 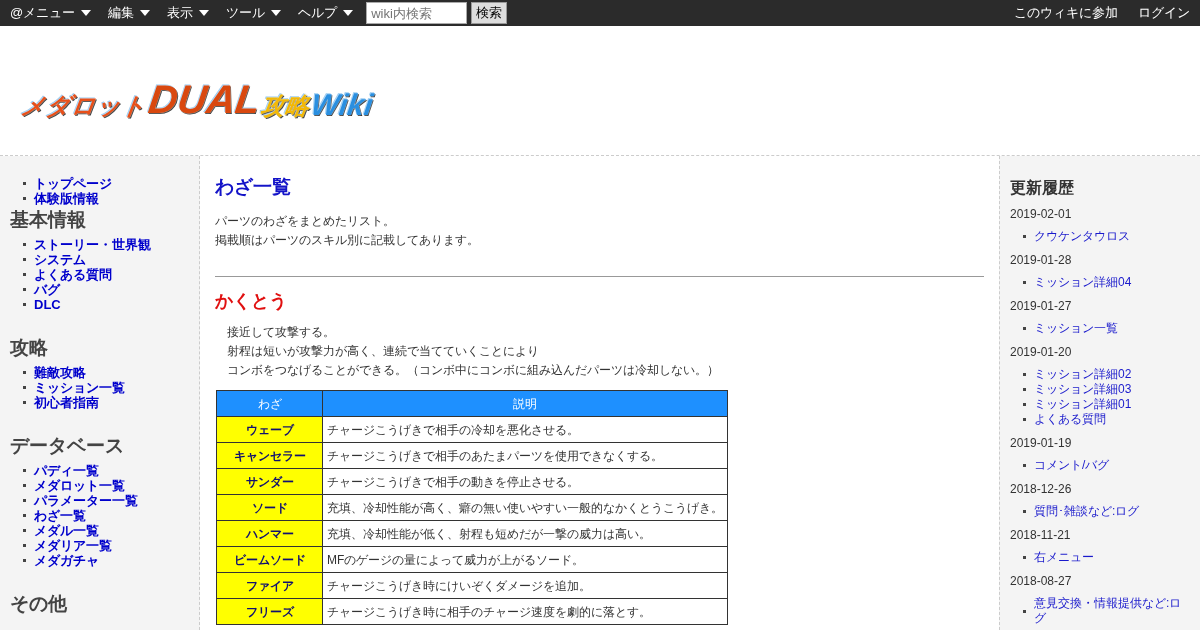 I want to click on description-cell: チャージこうげきで相手の冷却を悪化させる。, so click(x=525, y=429).